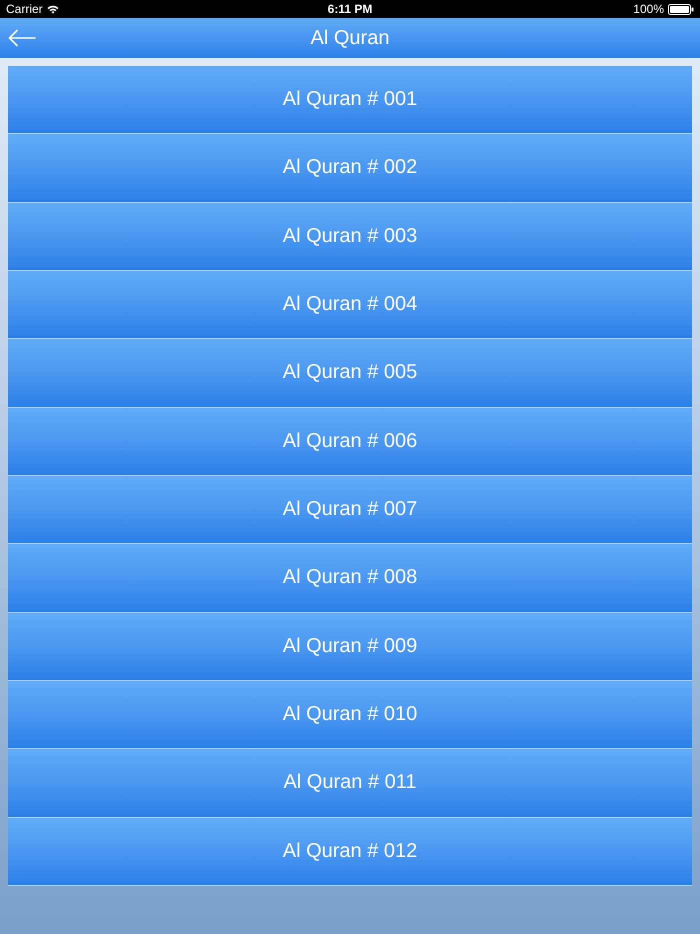  Describe the element at coordinates (350, 9) in the screenshot. I see `status-time: 6:11 PM` at that location.